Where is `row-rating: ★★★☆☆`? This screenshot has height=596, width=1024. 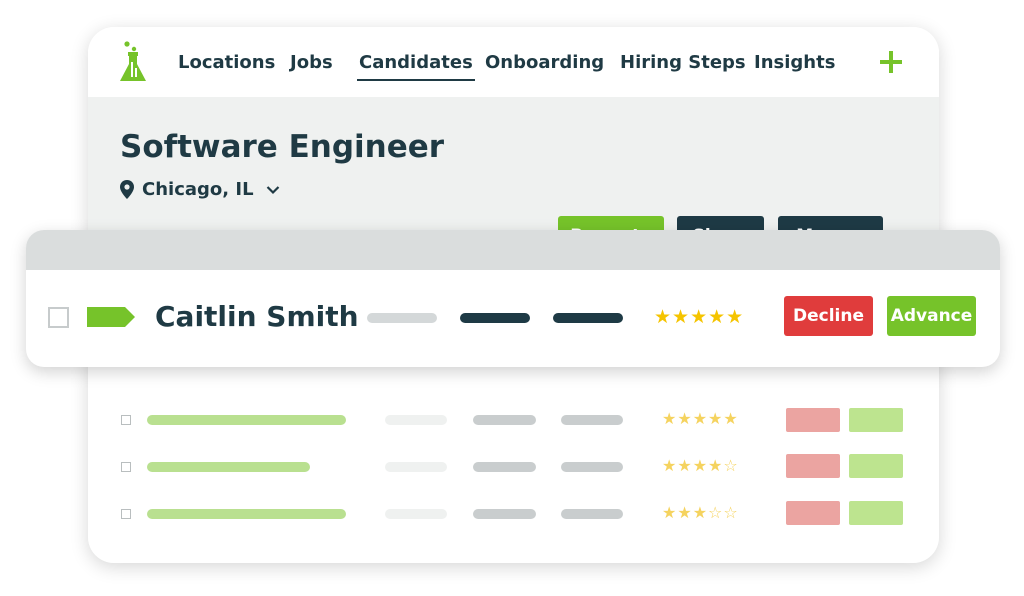
row-rating: ★★★☆☆ is located at coordinates (700, 512).